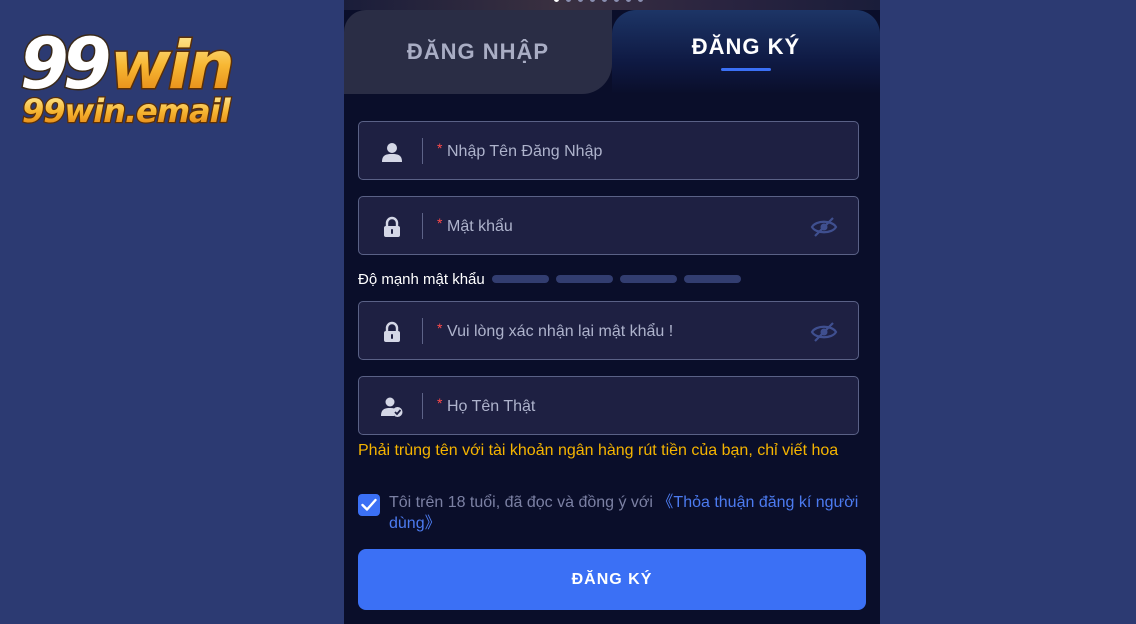  I want to click on logo-graphic: 99 win 99win.email, so click(128, 76).